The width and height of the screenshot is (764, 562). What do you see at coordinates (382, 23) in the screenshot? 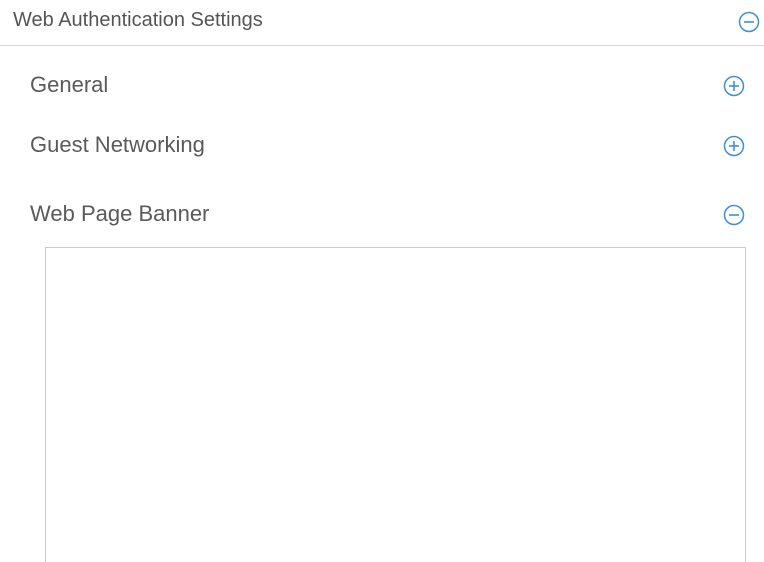
I see `section-header: Web Authentication Settings` at bounding box center [382, 23].